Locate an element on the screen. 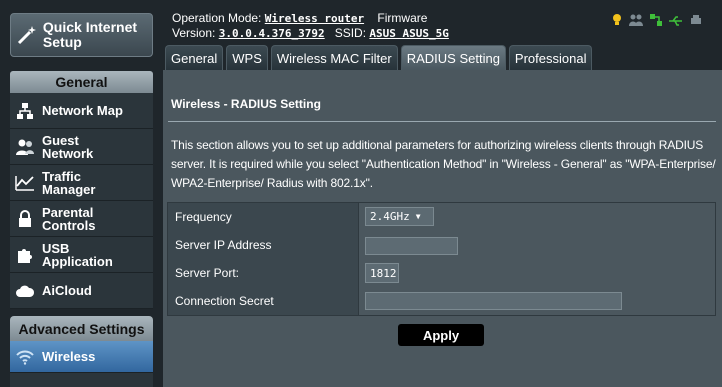  status-icons is located at coordinates (657, 22).